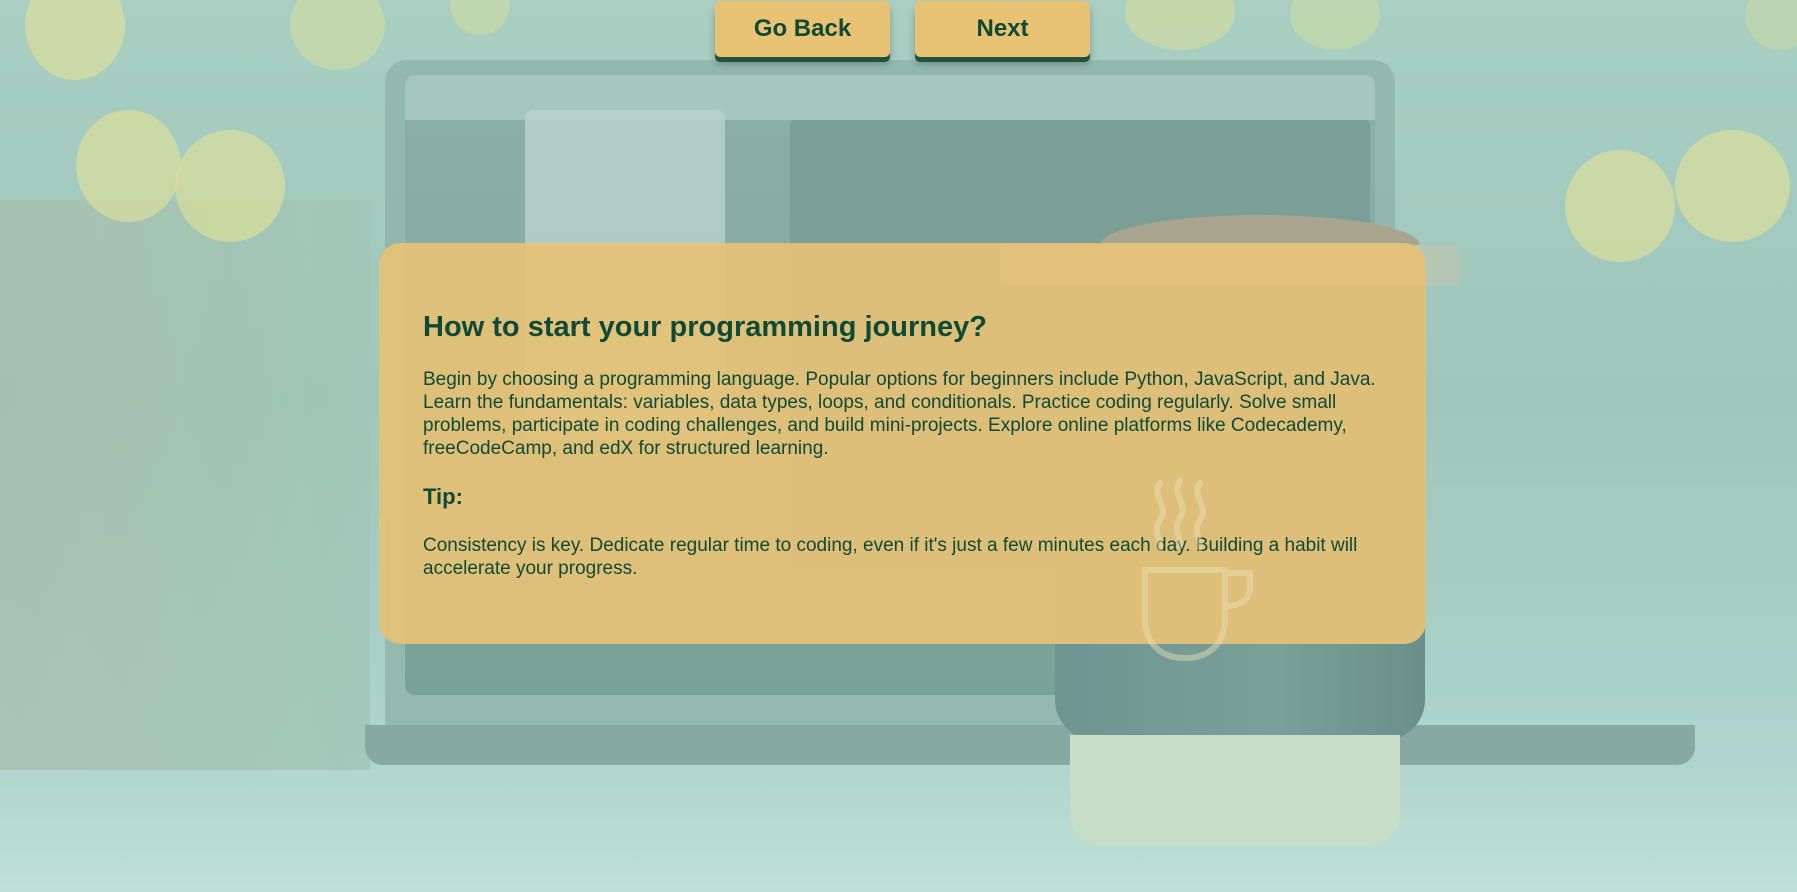 Image resolution: width=1797 pixels, height=892 pixels. What do you see at coordinates (1197, 570) in the screenshot?
I see `coffee-cup-icon` at bounding box center [1197, 570].